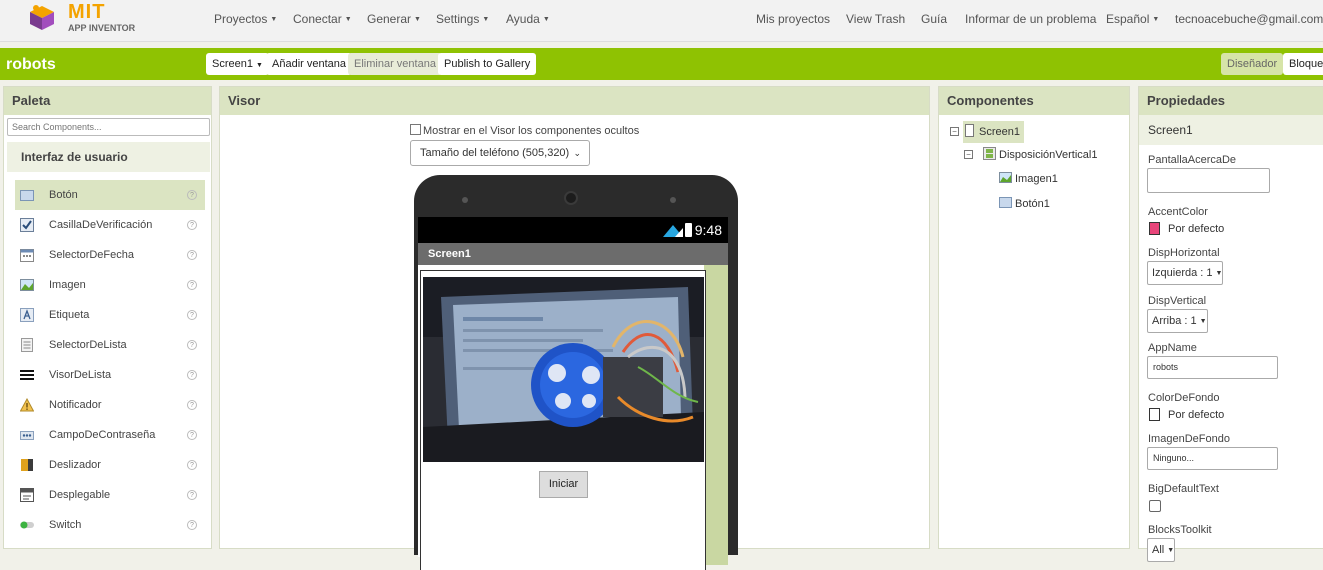 This screenshot has width=1323, height=570. I want to click on blocks-toolkit-label: BlocksToolkit, so click(1180, 530).